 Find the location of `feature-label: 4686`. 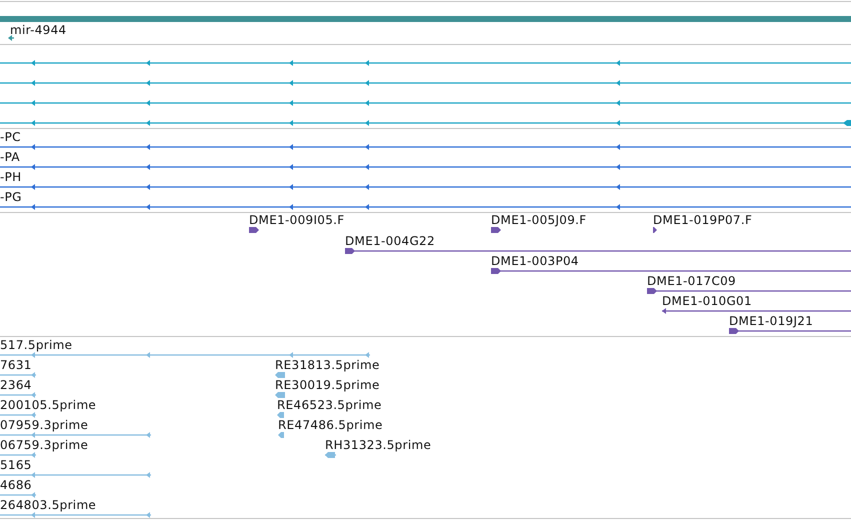

feature-label: 4686 is located at coordinates (16, 485).